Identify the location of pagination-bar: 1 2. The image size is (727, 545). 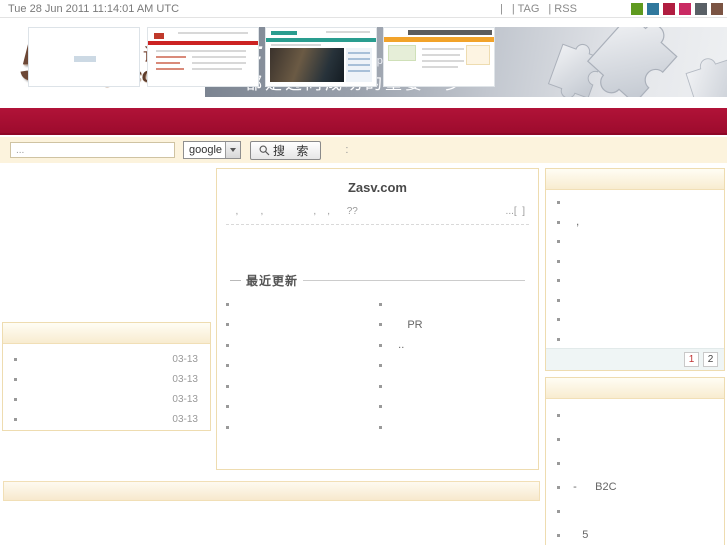
(635, 359).